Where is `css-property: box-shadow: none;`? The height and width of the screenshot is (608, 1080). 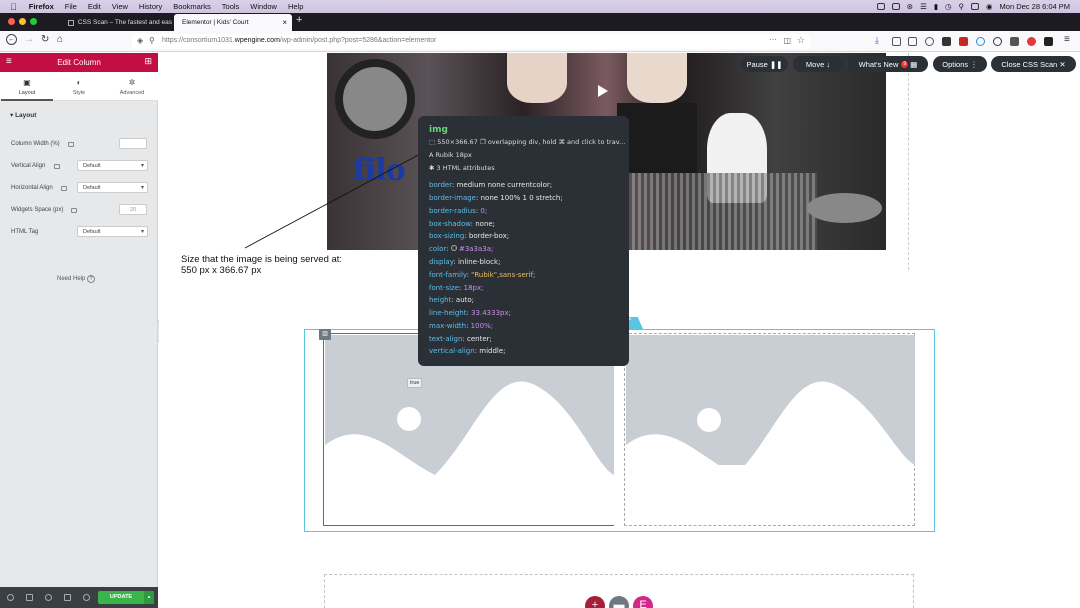 css-property: box-shadow: none; is located at coordinates (462, 224).